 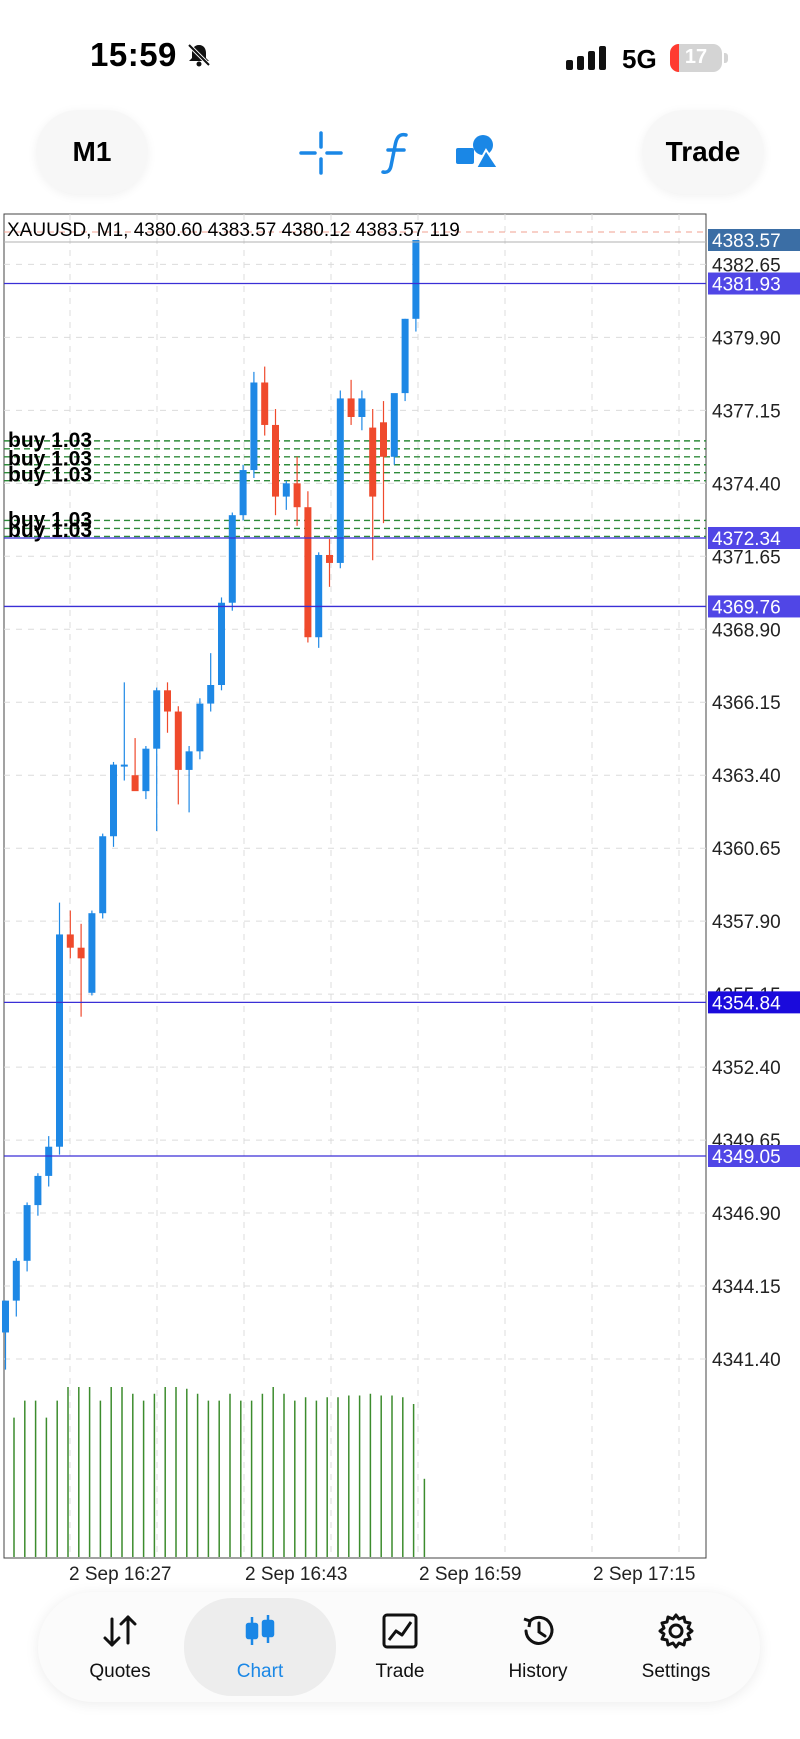 I want to click on time-tick-label: 2 Sep 16:59, so click(x=470, y=1574).